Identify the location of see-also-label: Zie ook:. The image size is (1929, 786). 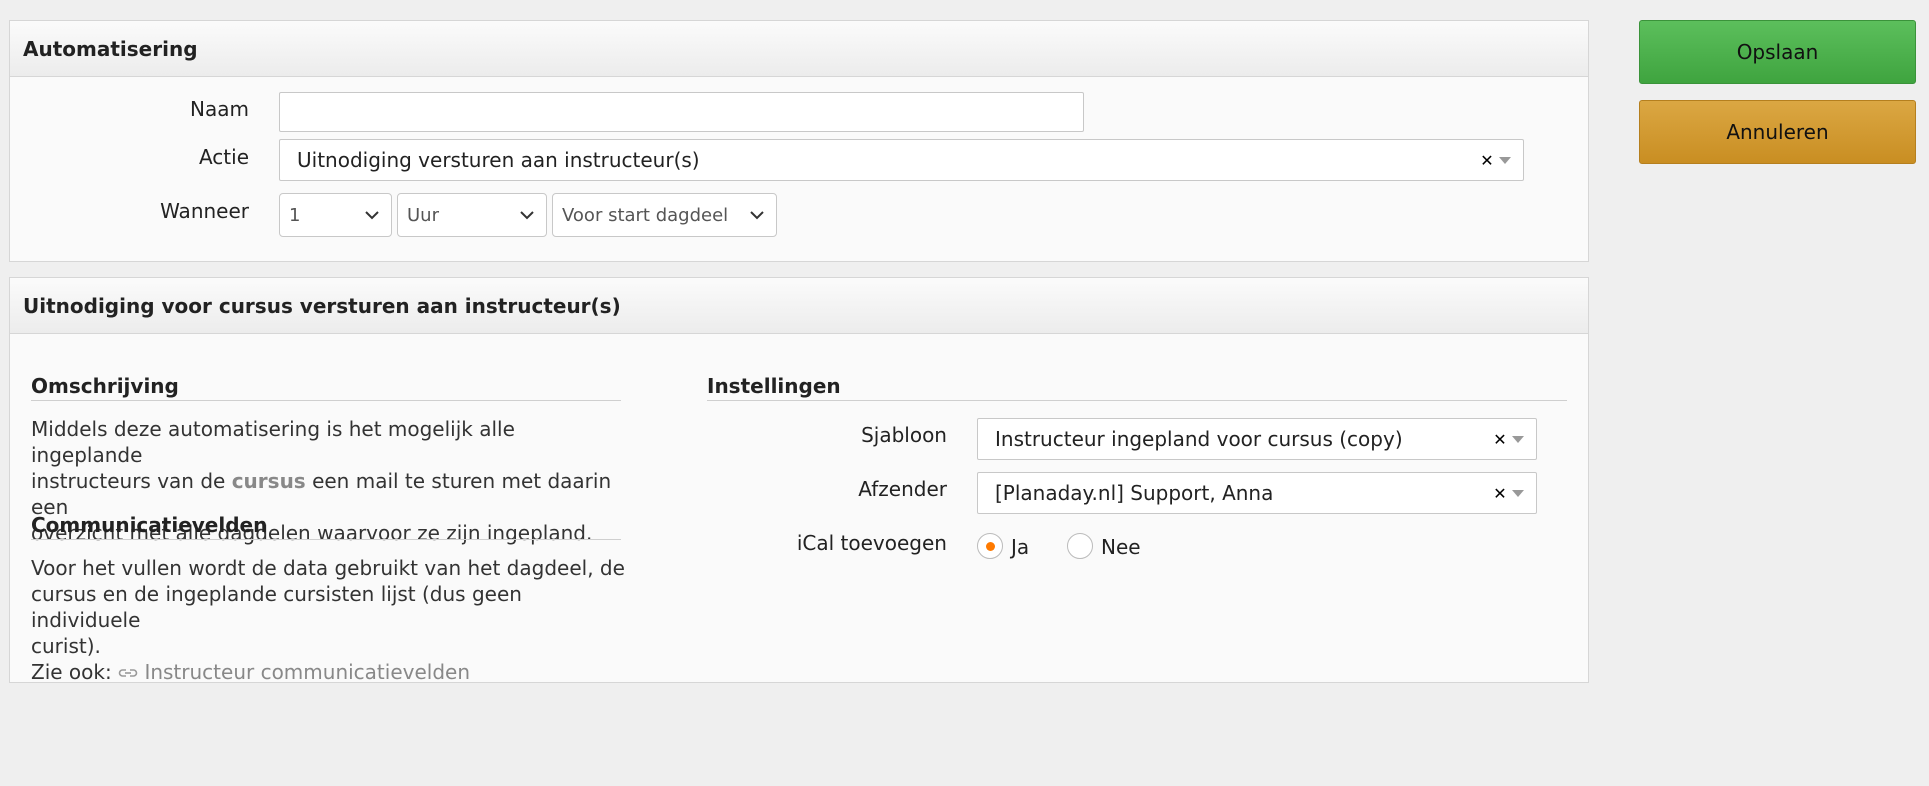
(71, 672).